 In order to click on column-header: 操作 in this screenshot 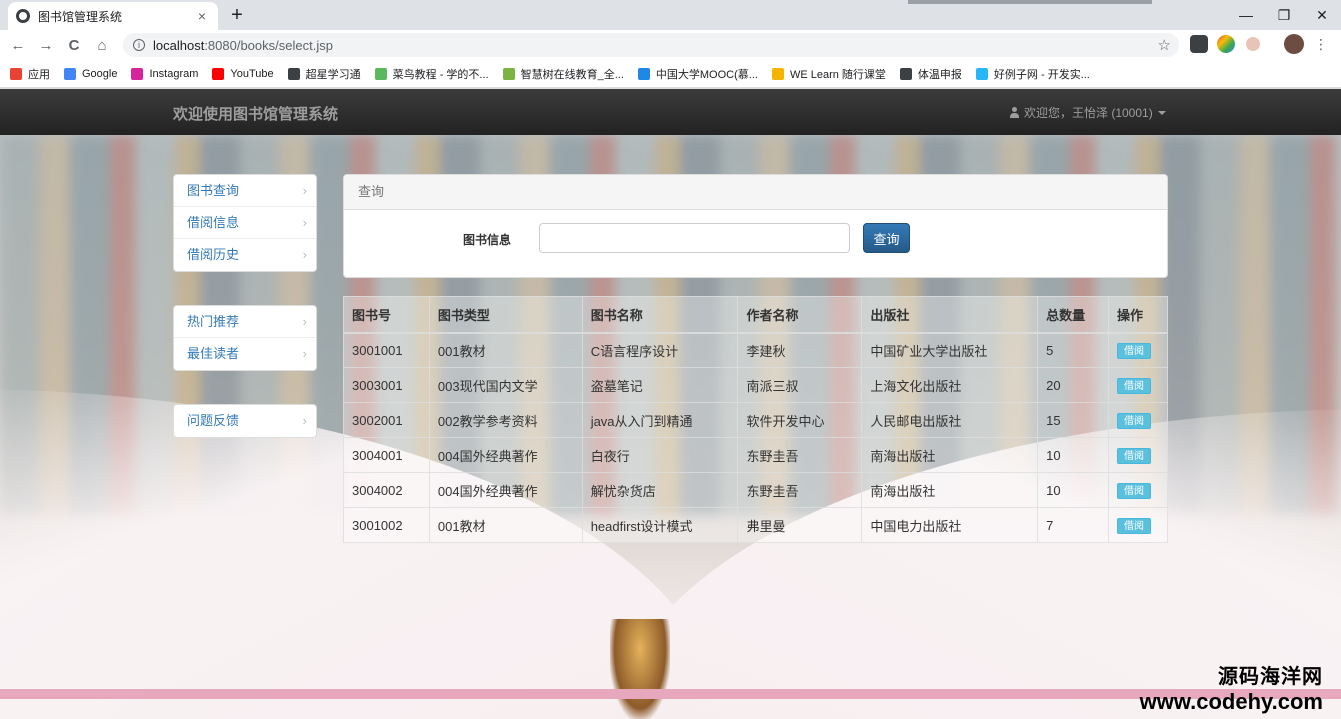, I will do `click(1138, 315)`.